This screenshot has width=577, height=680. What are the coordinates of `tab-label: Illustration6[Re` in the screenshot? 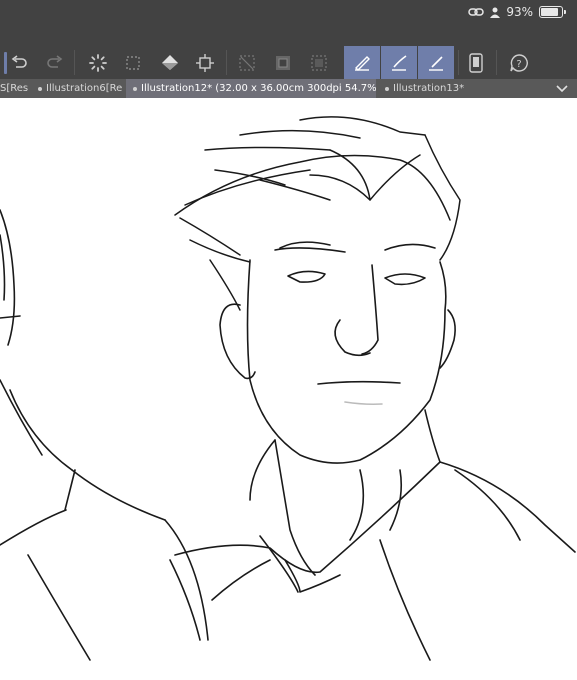 It's located at (84, 88).